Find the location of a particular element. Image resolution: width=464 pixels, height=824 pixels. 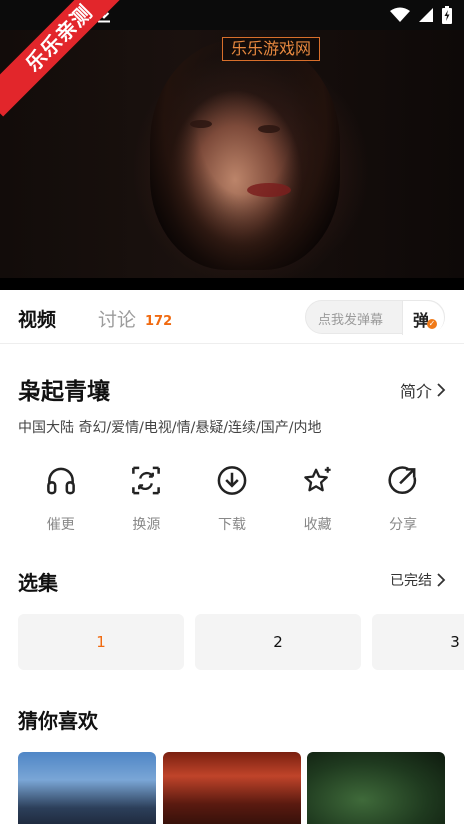

episode-item: 3 is located at coordinates (418, 642).